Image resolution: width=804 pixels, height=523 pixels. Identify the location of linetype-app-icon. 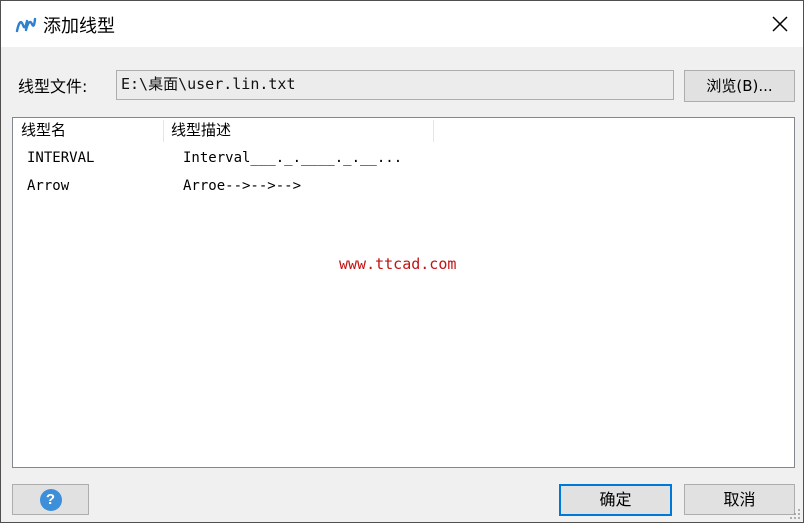
(26, 25).